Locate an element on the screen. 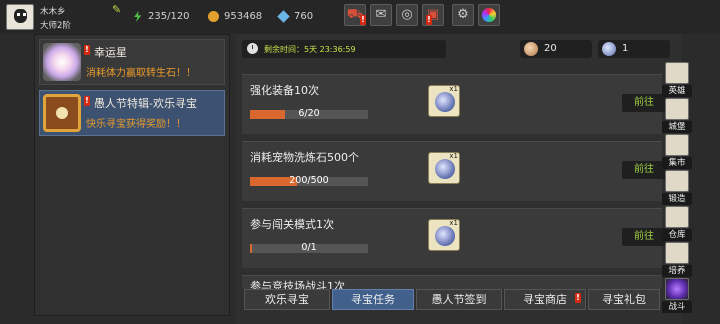 The width and height of the screenshot is (720, 324). avatar is located at coordinates (20, 17).